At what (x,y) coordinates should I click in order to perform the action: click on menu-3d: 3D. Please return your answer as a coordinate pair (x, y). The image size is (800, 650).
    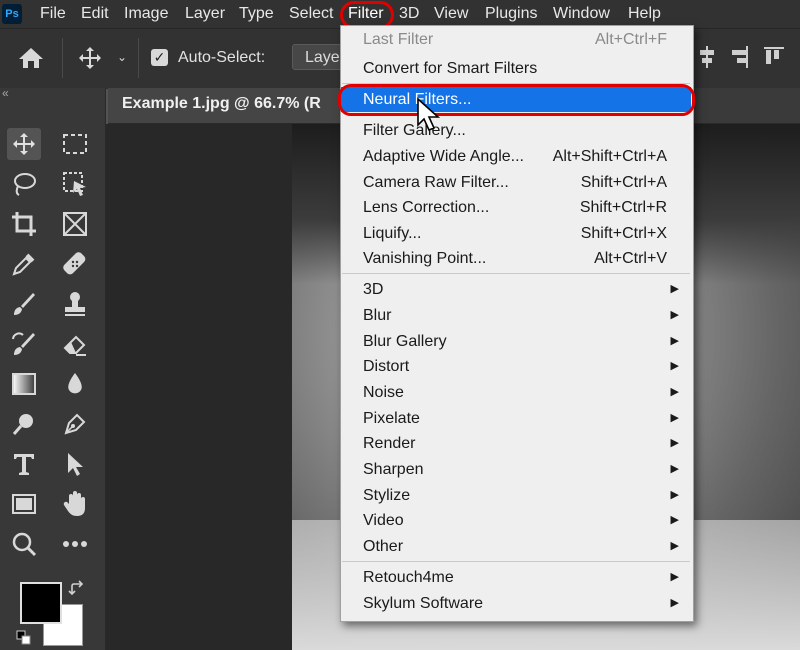
    Looking at the image, I should click on (409, 14).